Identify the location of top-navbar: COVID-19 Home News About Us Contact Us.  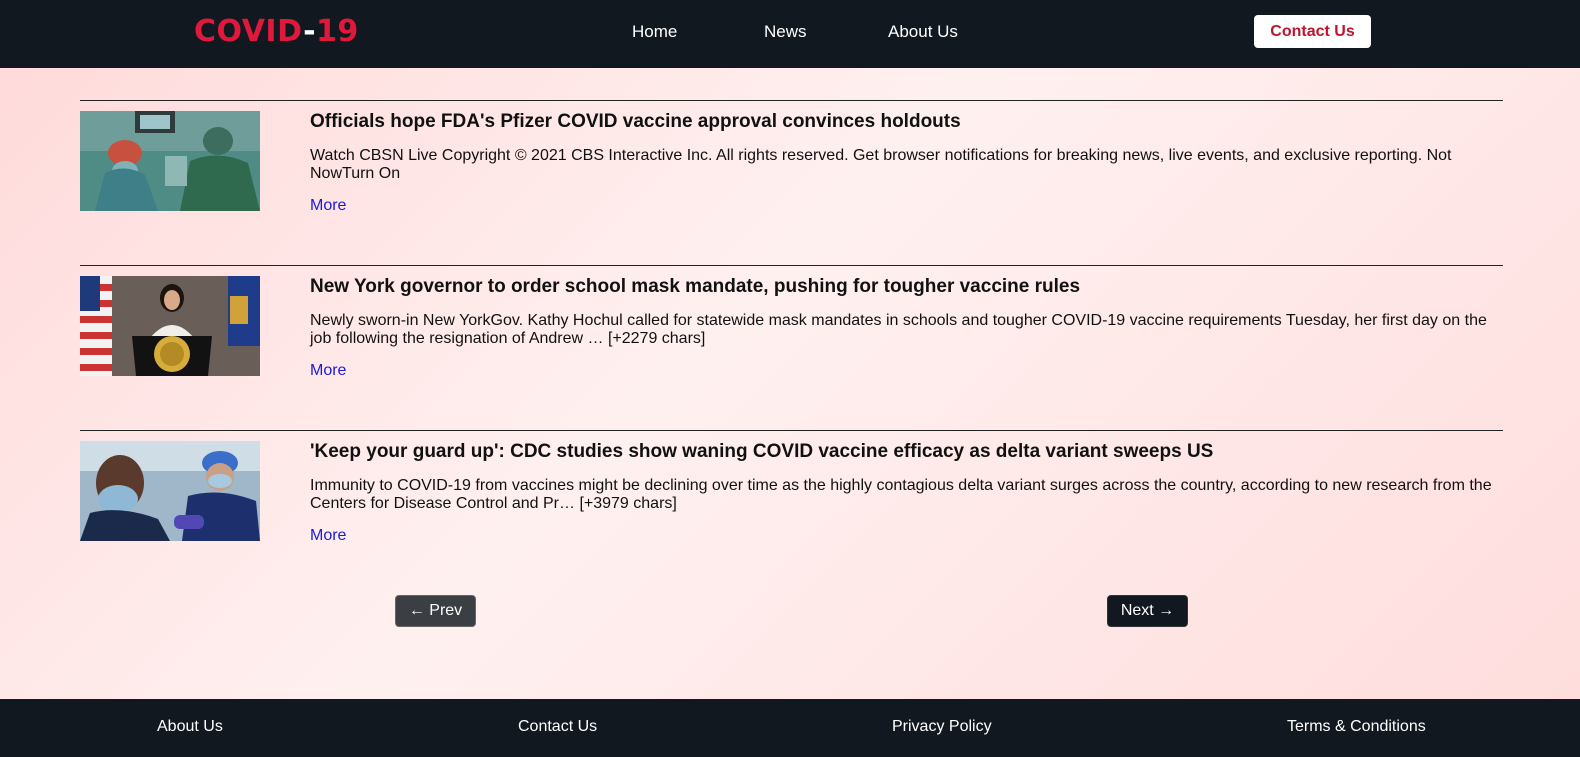
(790, 34).